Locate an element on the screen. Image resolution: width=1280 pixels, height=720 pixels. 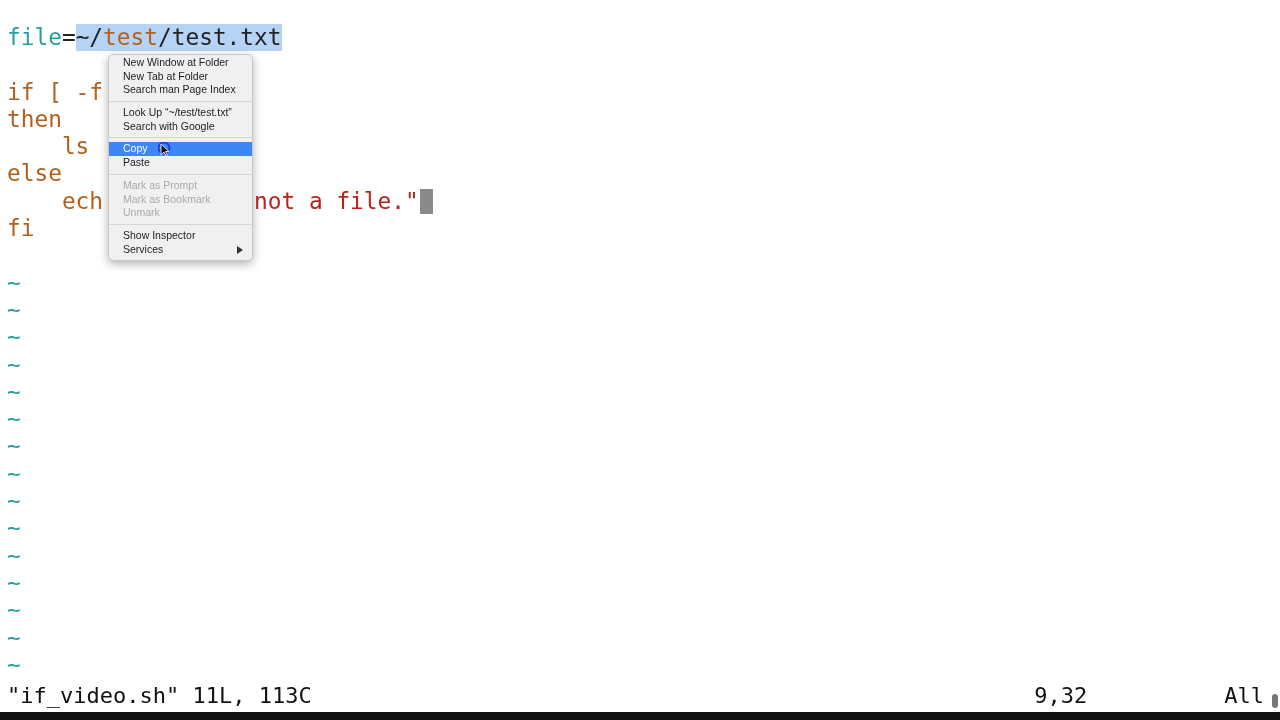
menu-item: Services is located at coordinates (180, 249).